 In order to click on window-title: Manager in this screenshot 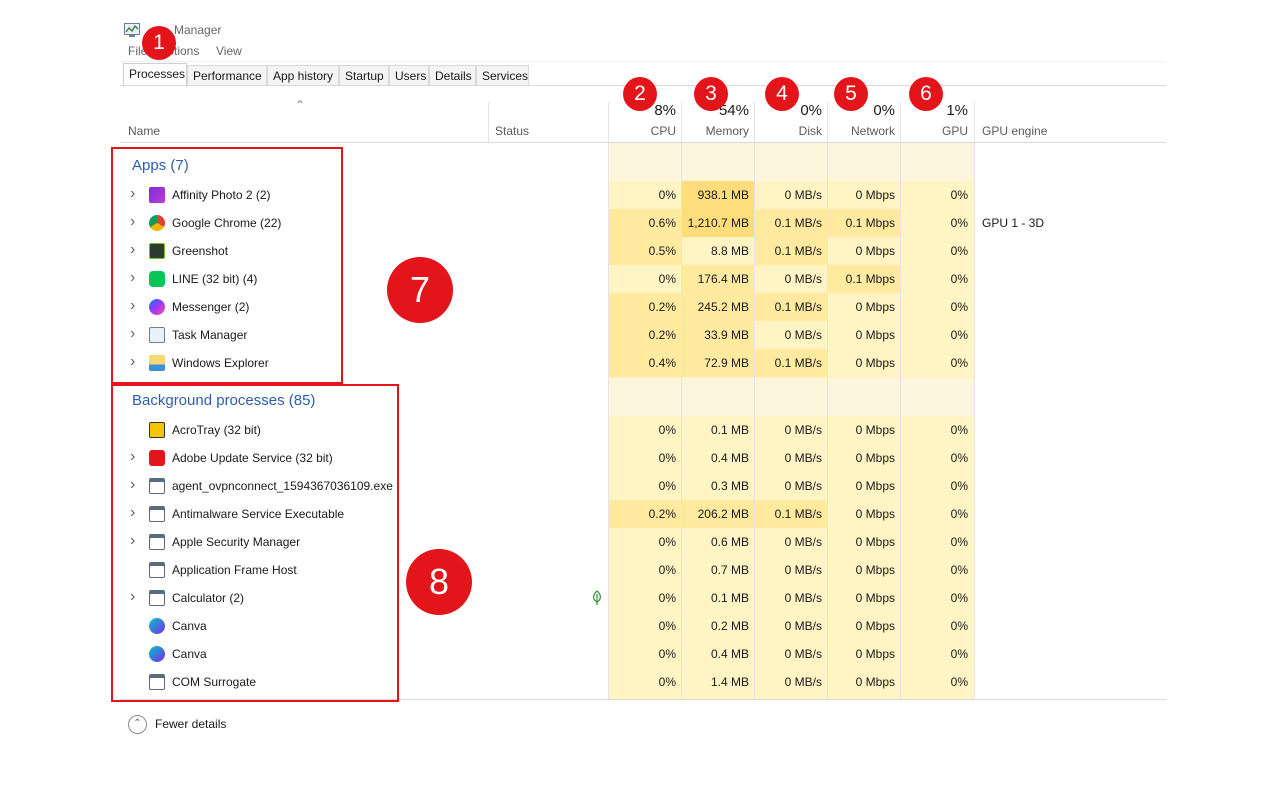, I will do `click(198, 30)`.